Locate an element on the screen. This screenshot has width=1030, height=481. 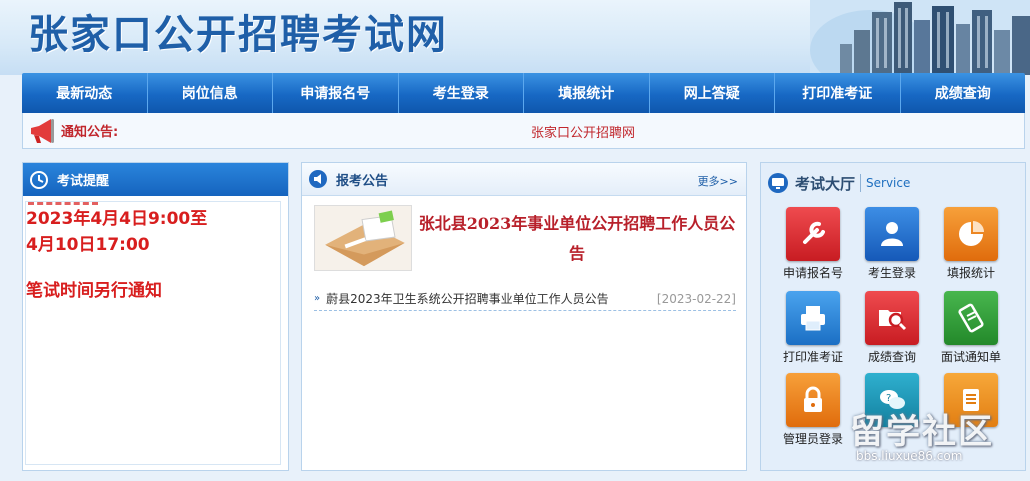
nav-print-admission: 打印准考证 is located at coordinates (838, 93).